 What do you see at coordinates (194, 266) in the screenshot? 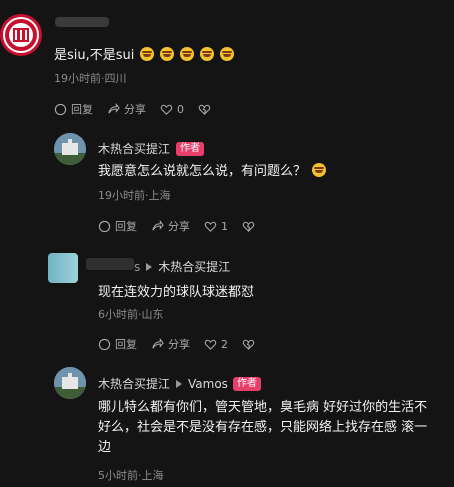
I see `reply-to-username: 木热合买提江` at bounding box center [194, 266].